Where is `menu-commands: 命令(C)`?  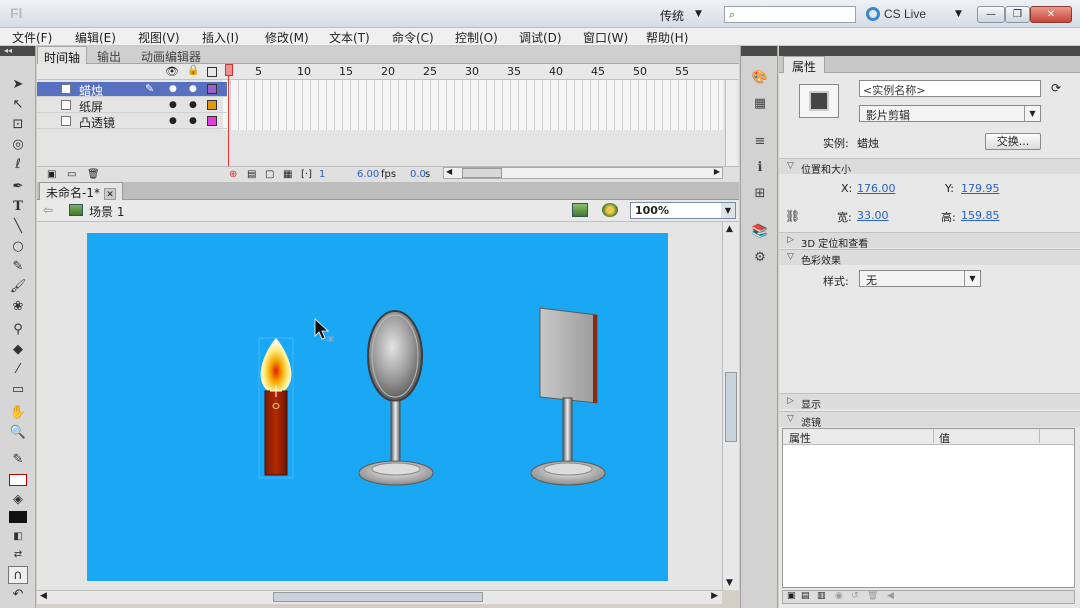
menu-commands: 命令(C) is located at coordinates (413, 37).